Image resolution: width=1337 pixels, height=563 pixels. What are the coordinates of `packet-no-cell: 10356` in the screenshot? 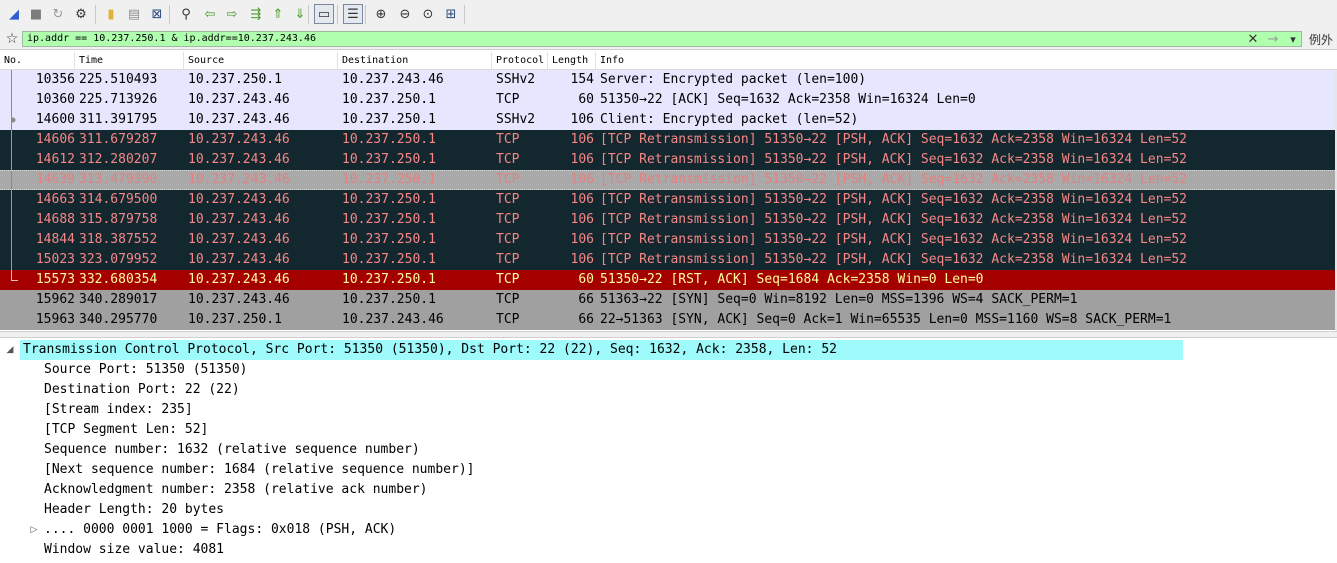 It's located at (55, 79).